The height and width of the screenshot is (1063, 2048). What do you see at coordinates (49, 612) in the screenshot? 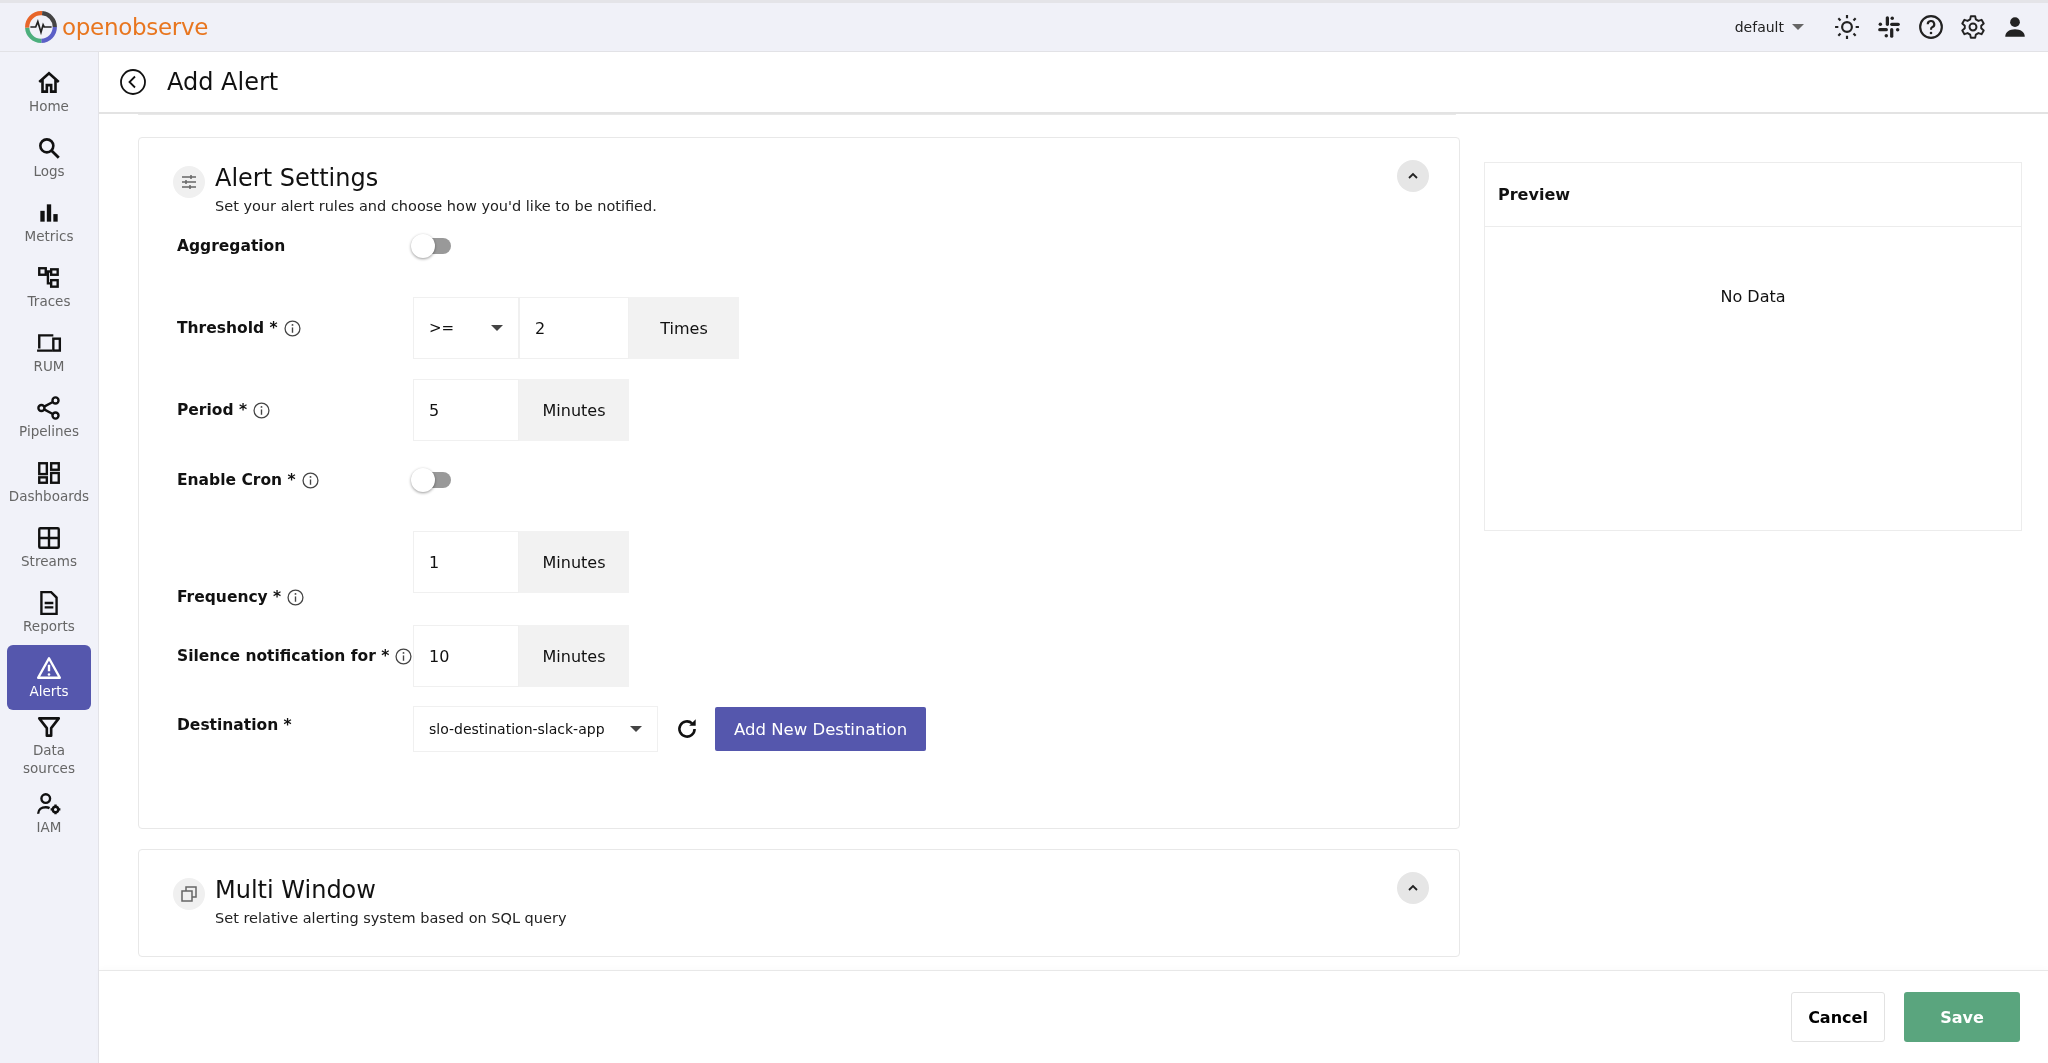
I see `sidebar-item: Reports` at bounding box center [49, 612].